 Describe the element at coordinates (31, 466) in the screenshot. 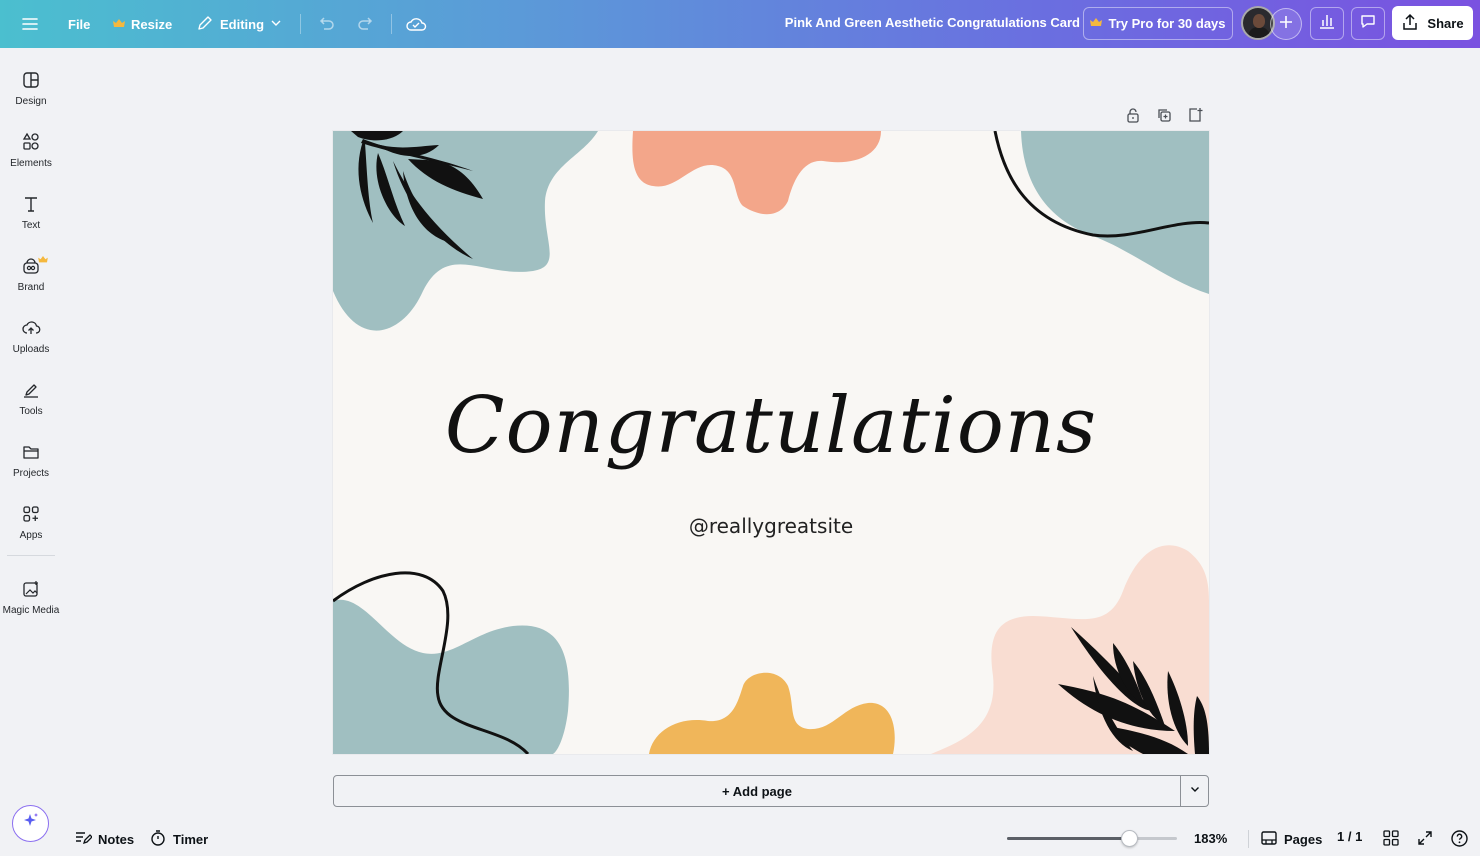

I see `sidebar-item-projects: Projects` at that location.